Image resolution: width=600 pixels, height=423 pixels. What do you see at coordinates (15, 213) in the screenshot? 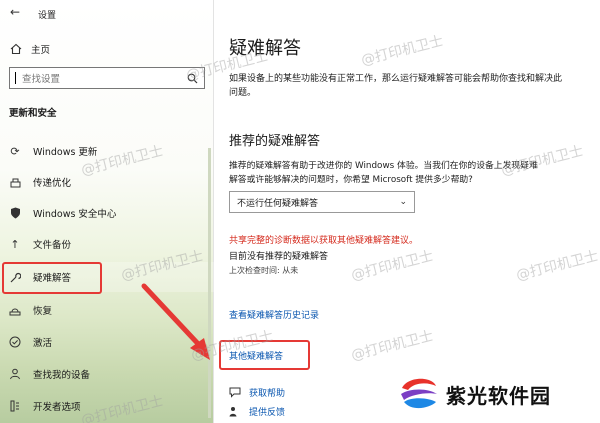
I see `shield-icon` at bounding box center [15, 213].